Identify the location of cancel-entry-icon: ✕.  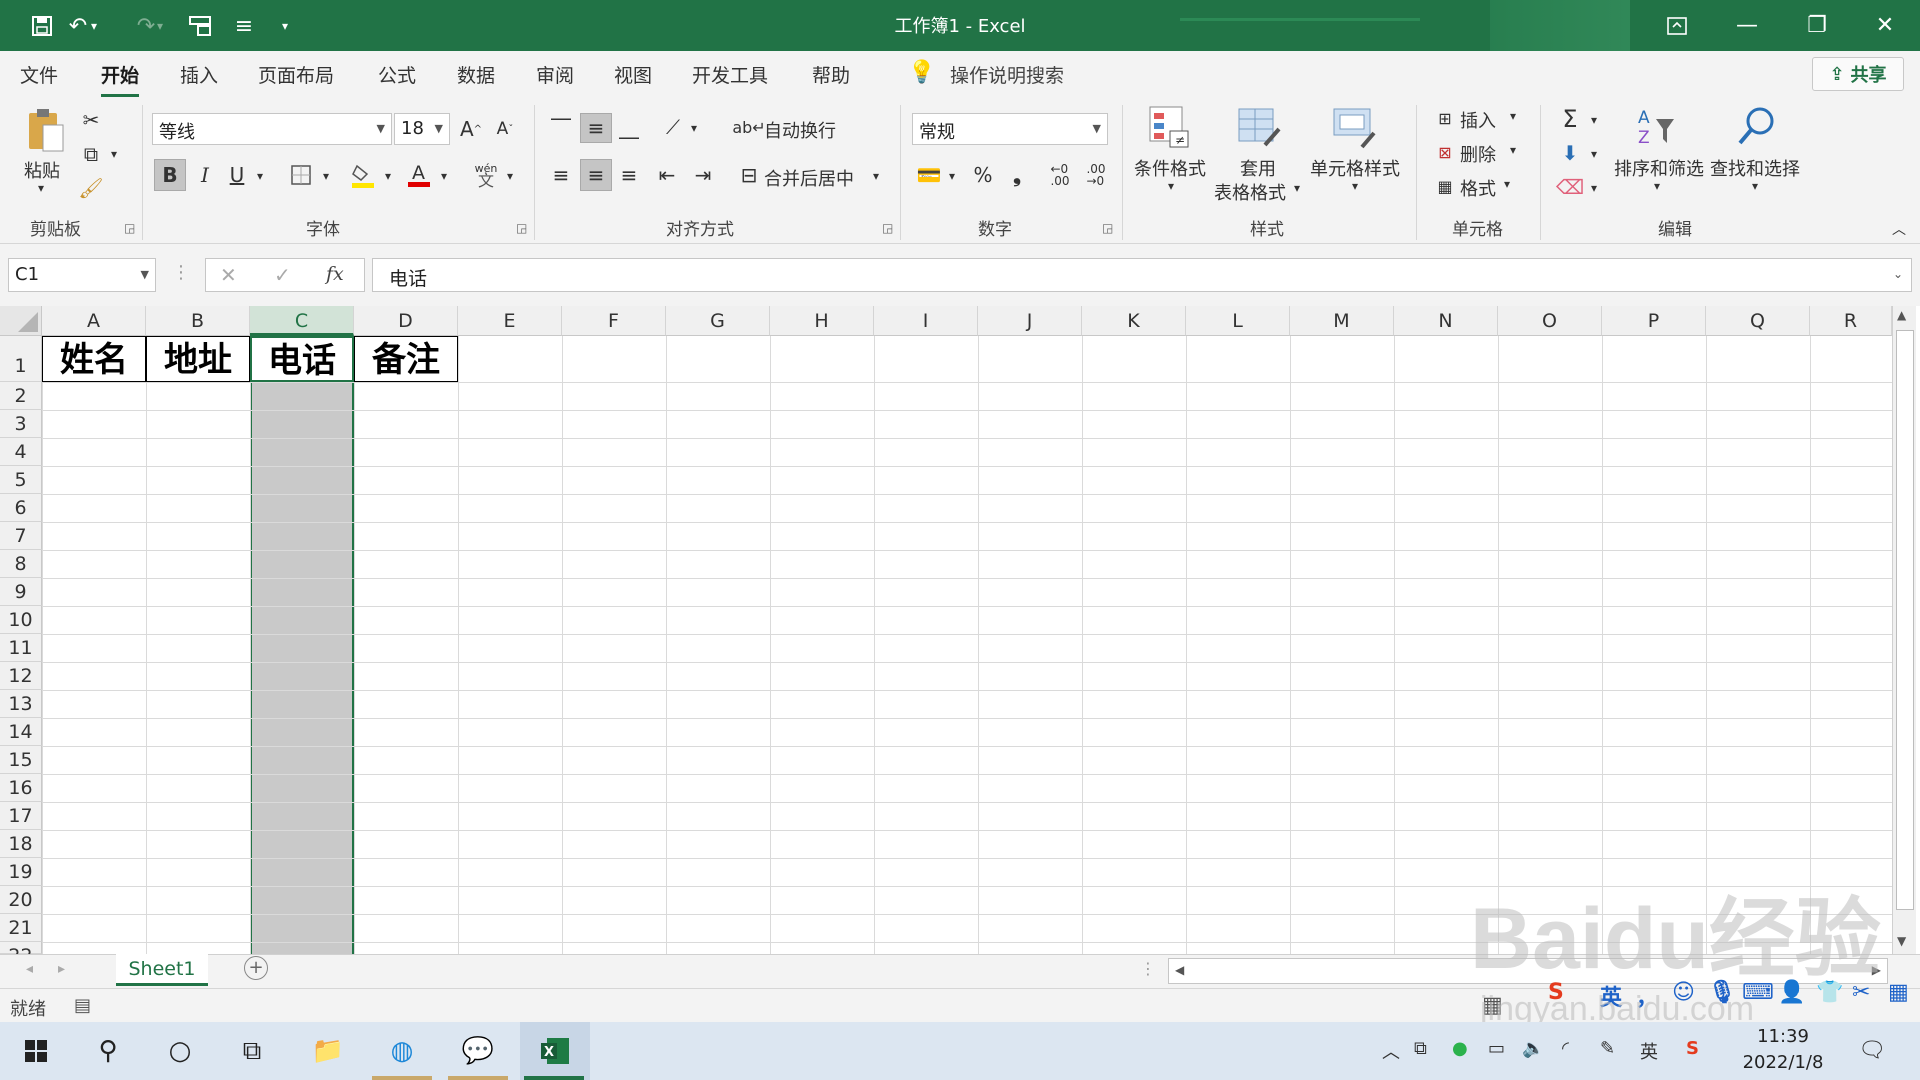
(228, 275).